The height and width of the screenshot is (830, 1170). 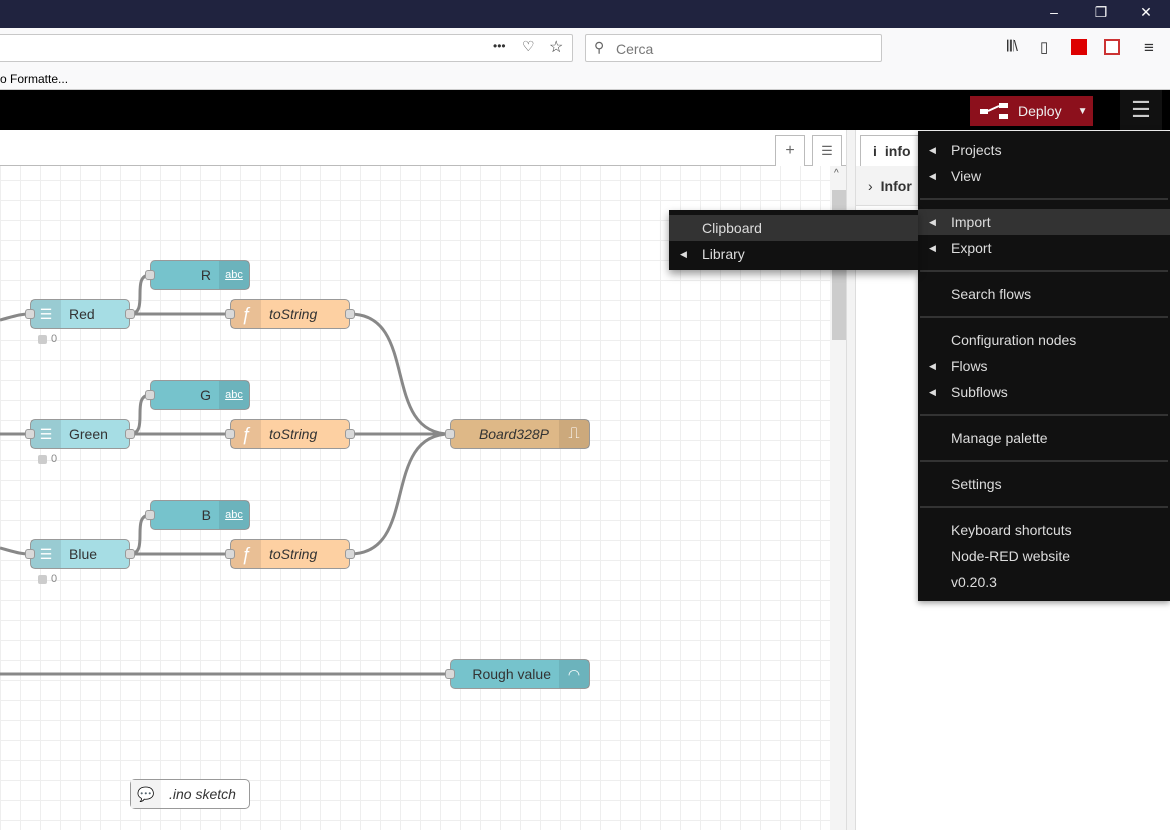 I want to click on submenu-item-library: ◀ Library, so click(x=793, y=254).